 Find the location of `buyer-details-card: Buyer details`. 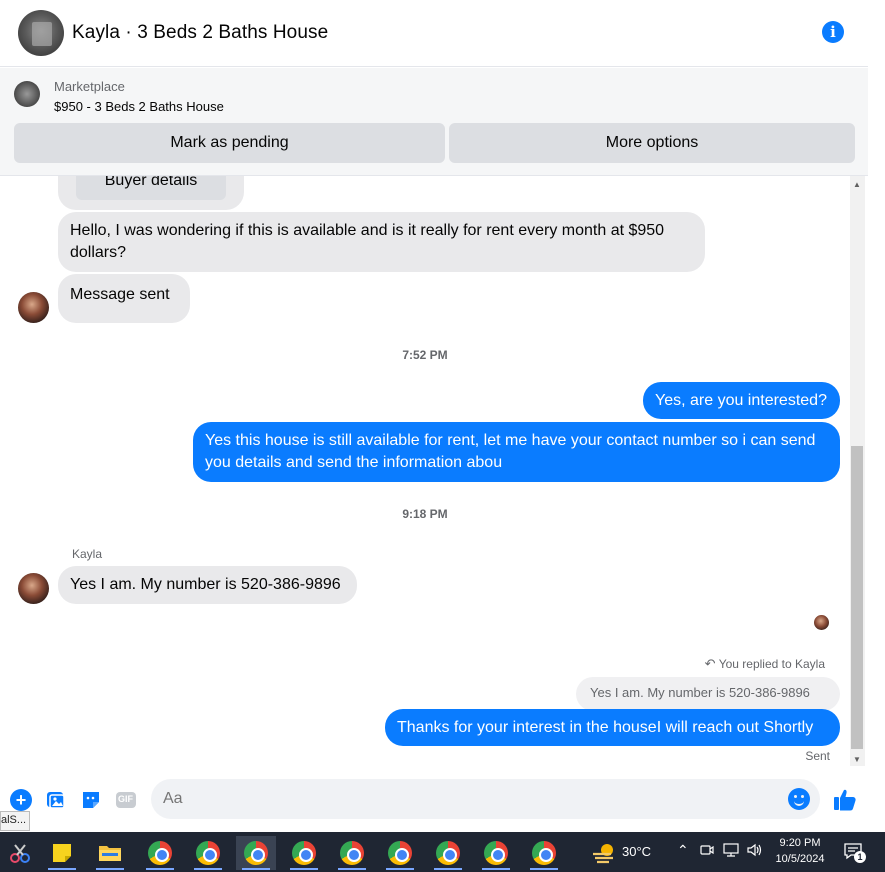

buyer-details-card: Buyer details is located at coordinates (151, 193).